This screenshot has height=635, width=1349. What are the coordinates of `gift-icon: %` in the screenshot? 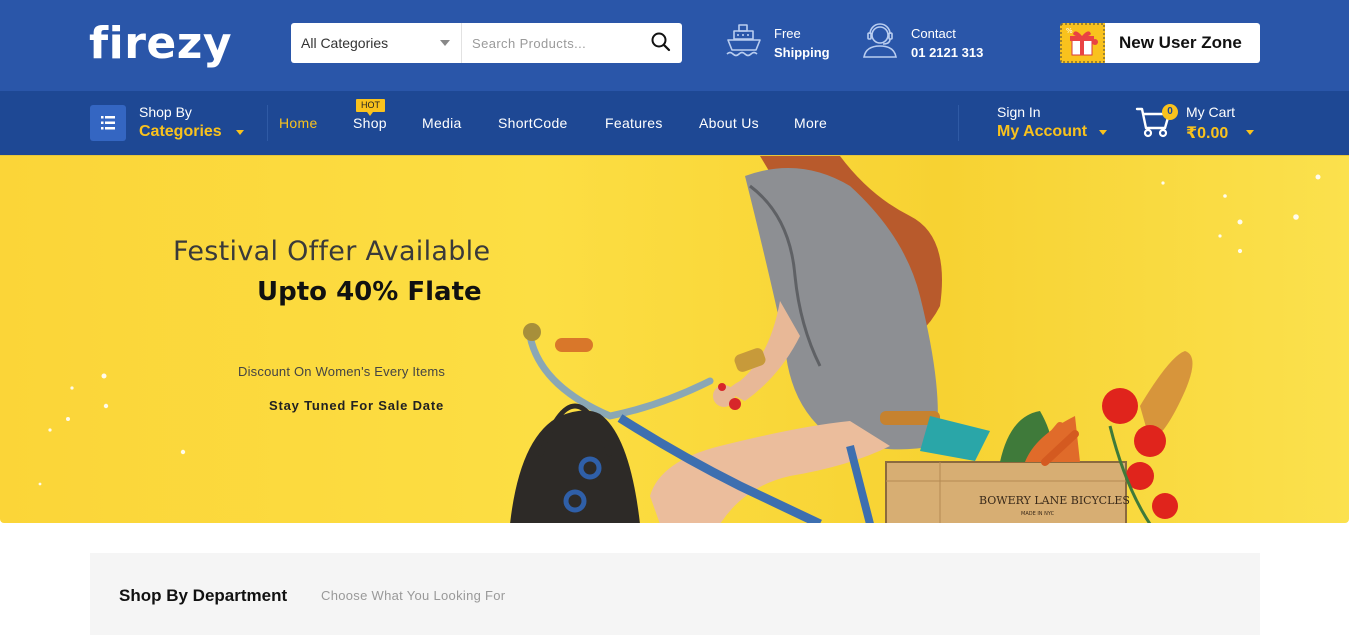 It's located at (1082, 43).